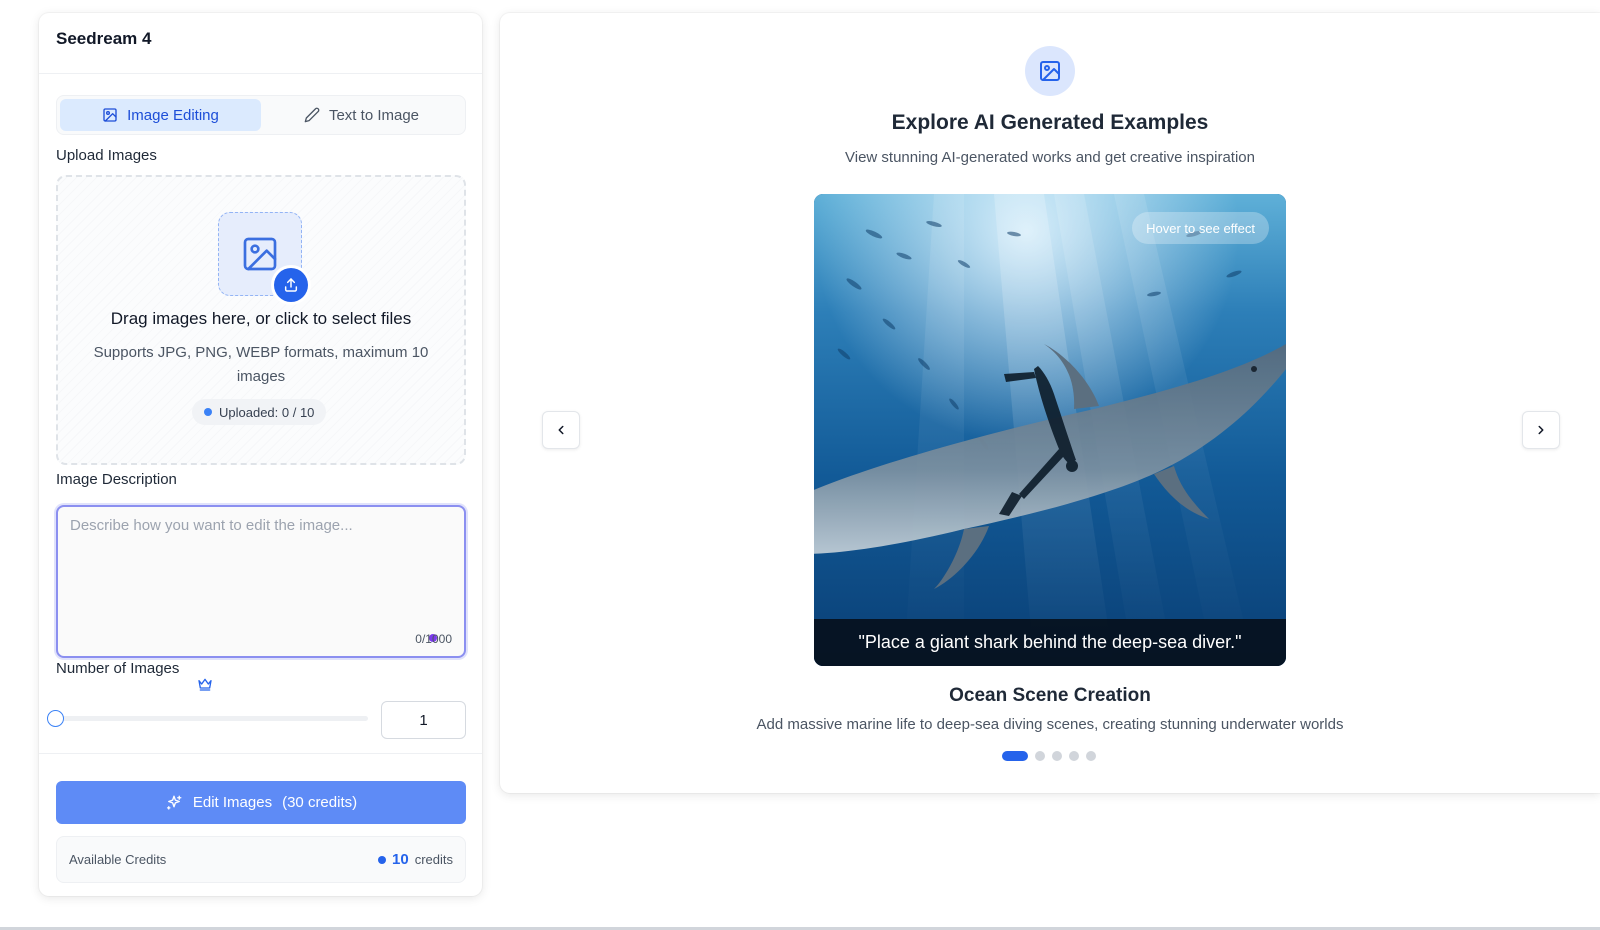 The width and height of the screenshot is (1600, 930). What do you see at coordinates (267, 412) in the screenshot?
I see `upload-status-text: Uploaded: 0 / 10` at bounding box center [267, 412].